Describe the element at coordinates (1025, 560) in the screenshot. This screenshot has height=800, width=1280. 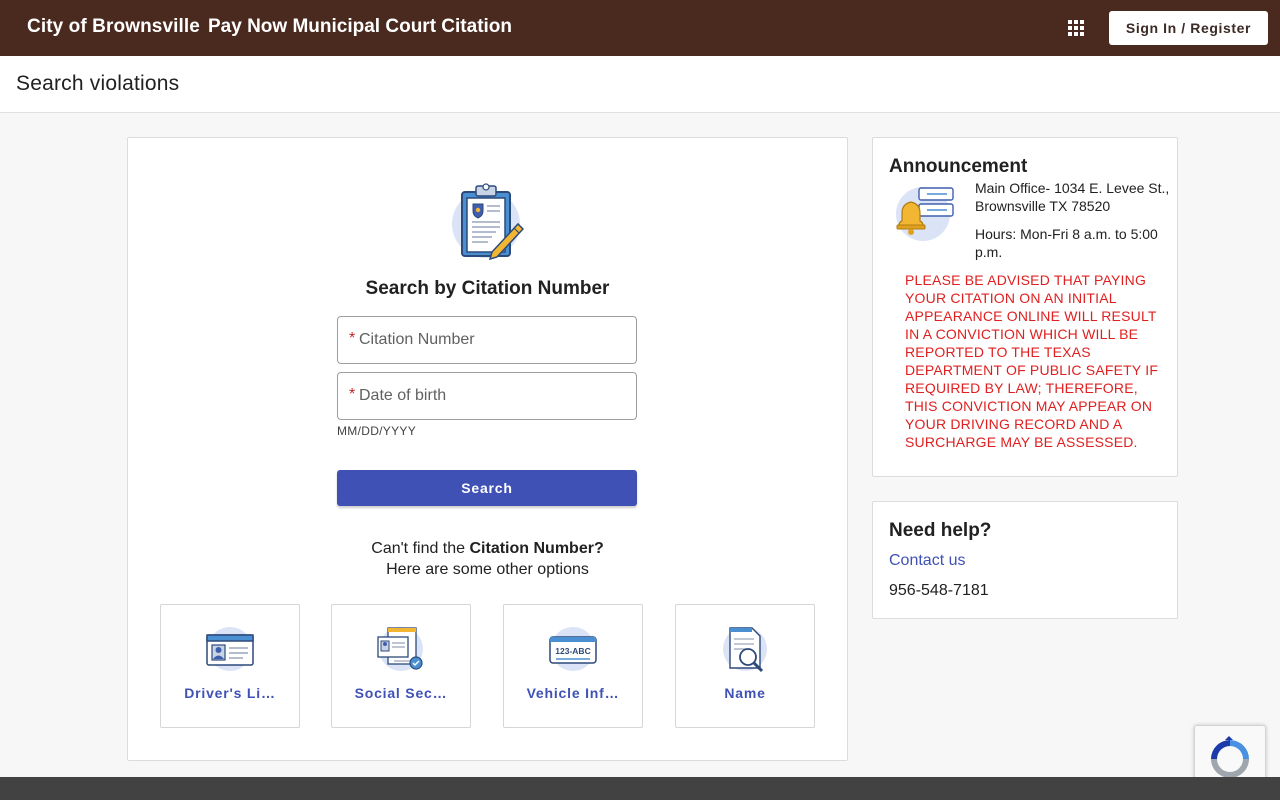
I see `help-card: Need help? Contact us 956-548-7181` at that location.